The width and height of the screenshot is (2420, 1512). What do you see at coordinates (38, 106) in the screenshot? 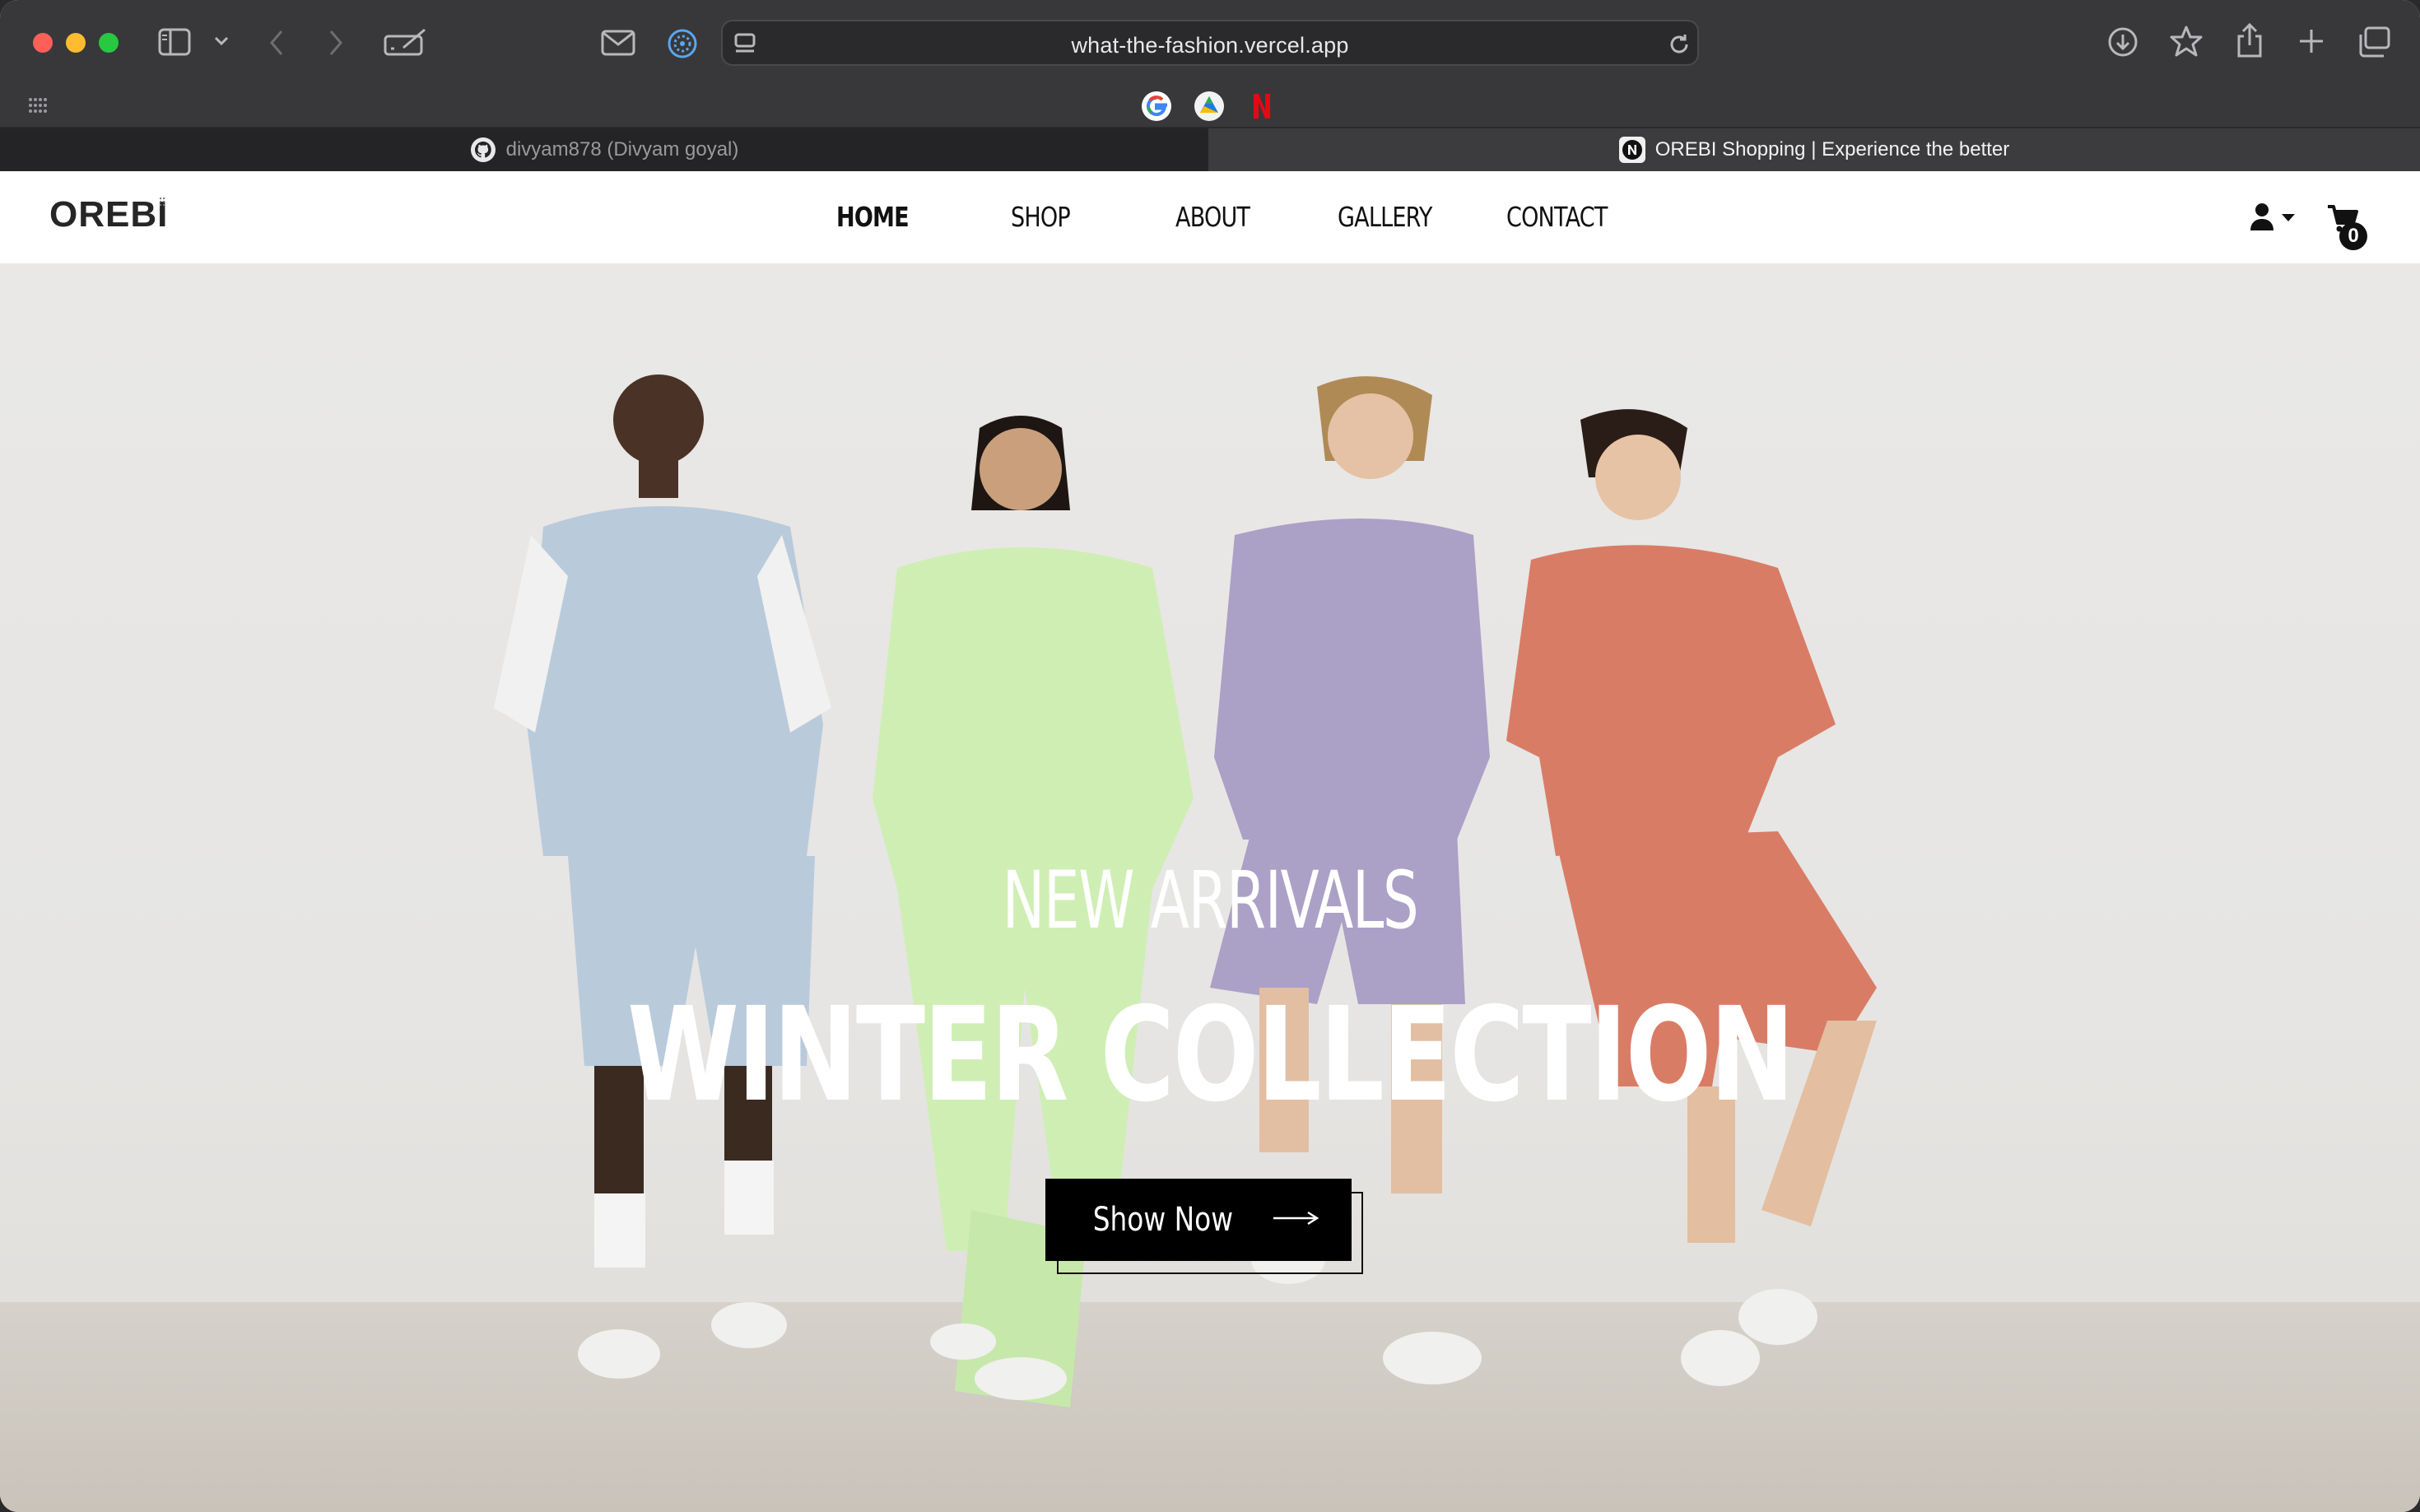
I see `apps-grid-icon` at bounding box center [38, 106].